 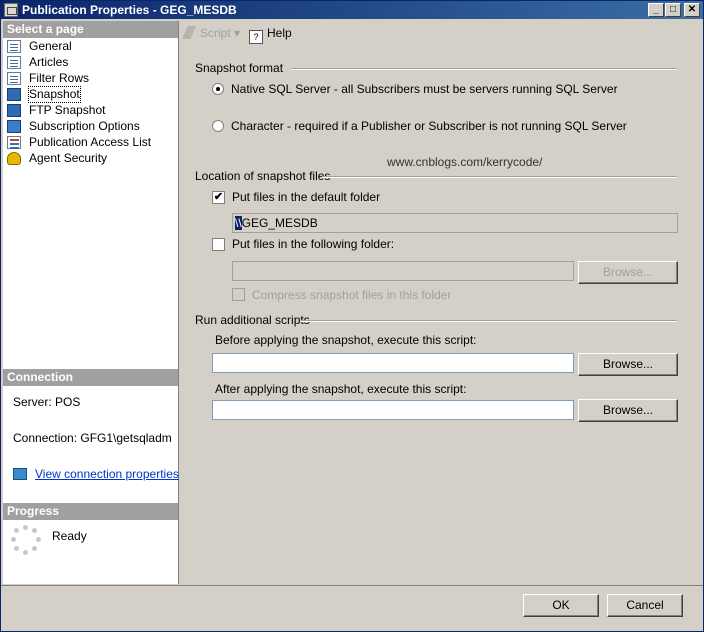 What do you see at coordinates (313, 244) in the screenshot?
I see `following-folder-label: Put files in the following folder:` at bounding box center [313, 244].